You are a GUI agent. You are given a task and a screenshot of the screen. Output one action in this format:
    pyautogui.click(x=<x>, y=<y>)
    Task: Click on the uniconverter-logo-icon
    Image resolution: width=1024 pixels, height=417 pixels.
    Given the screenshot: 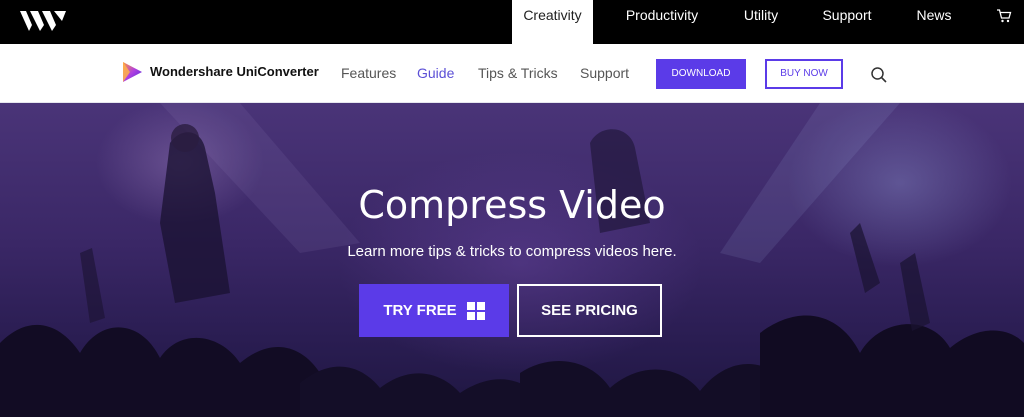 What is the action you would take?
    pyautogui.click(x=132, y=72)
    